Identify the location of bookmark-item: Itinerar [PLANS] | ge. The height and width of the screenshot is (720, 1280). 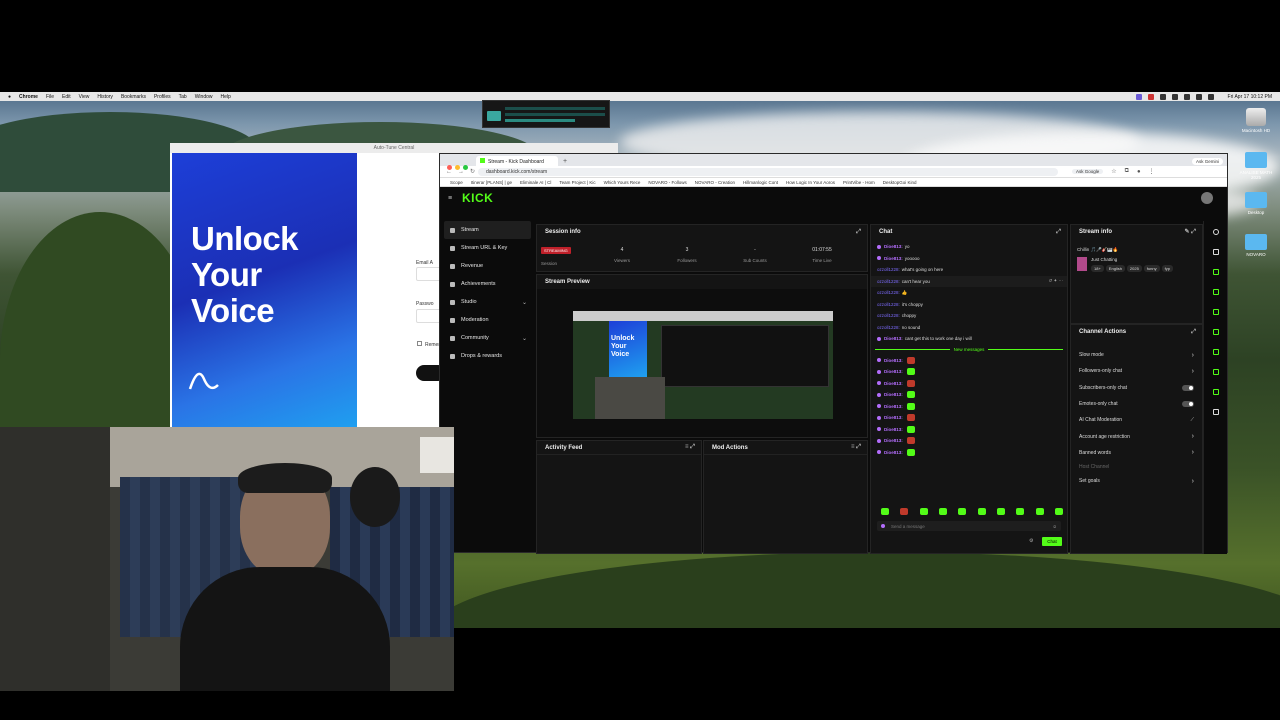
(491, 182).